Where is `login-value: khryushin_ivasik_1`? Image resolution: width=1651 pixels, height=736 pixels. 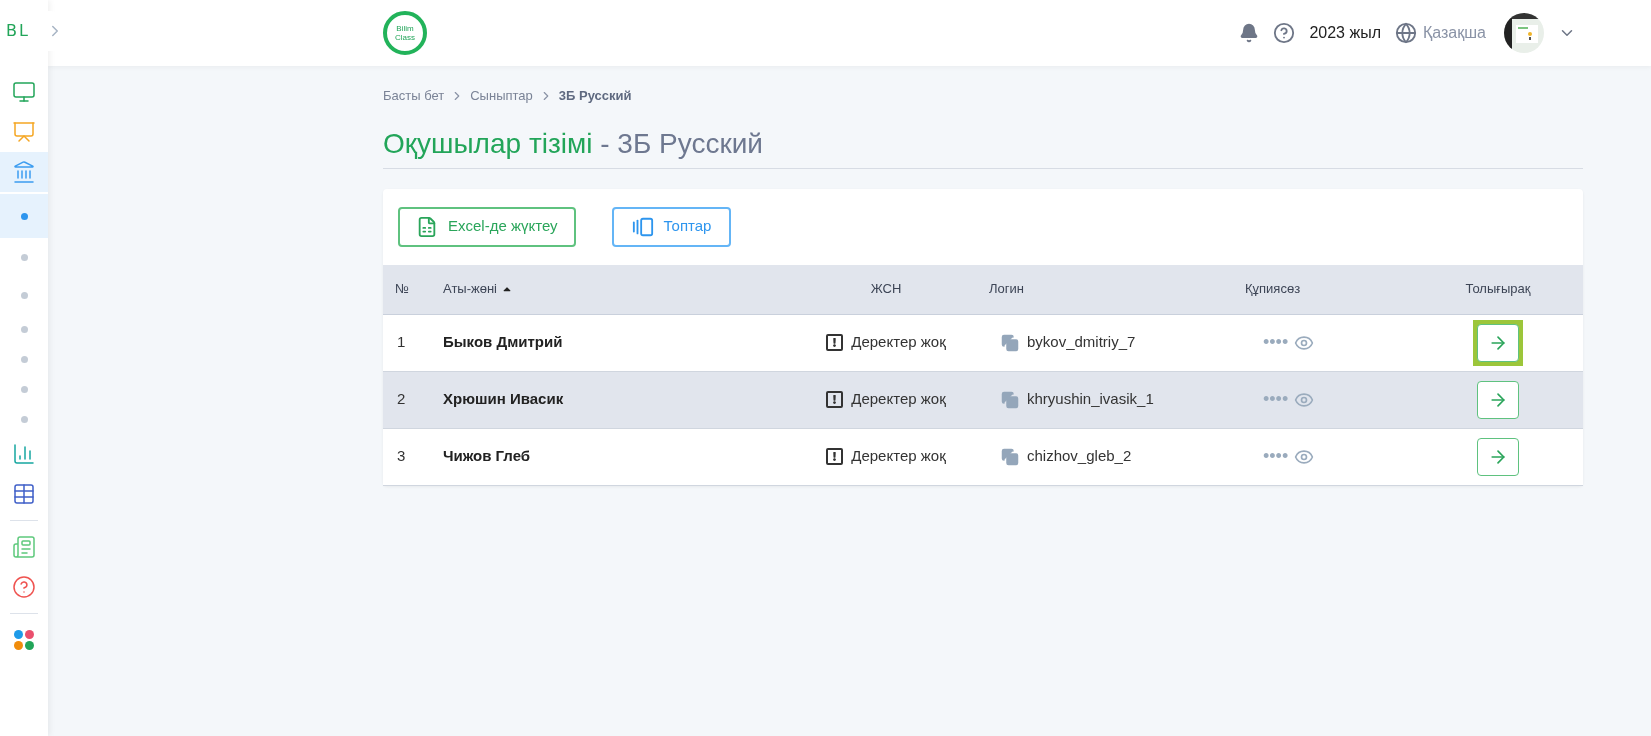 login-value: khryushin_ivasik_1 is located at coordinates (1090, 399).